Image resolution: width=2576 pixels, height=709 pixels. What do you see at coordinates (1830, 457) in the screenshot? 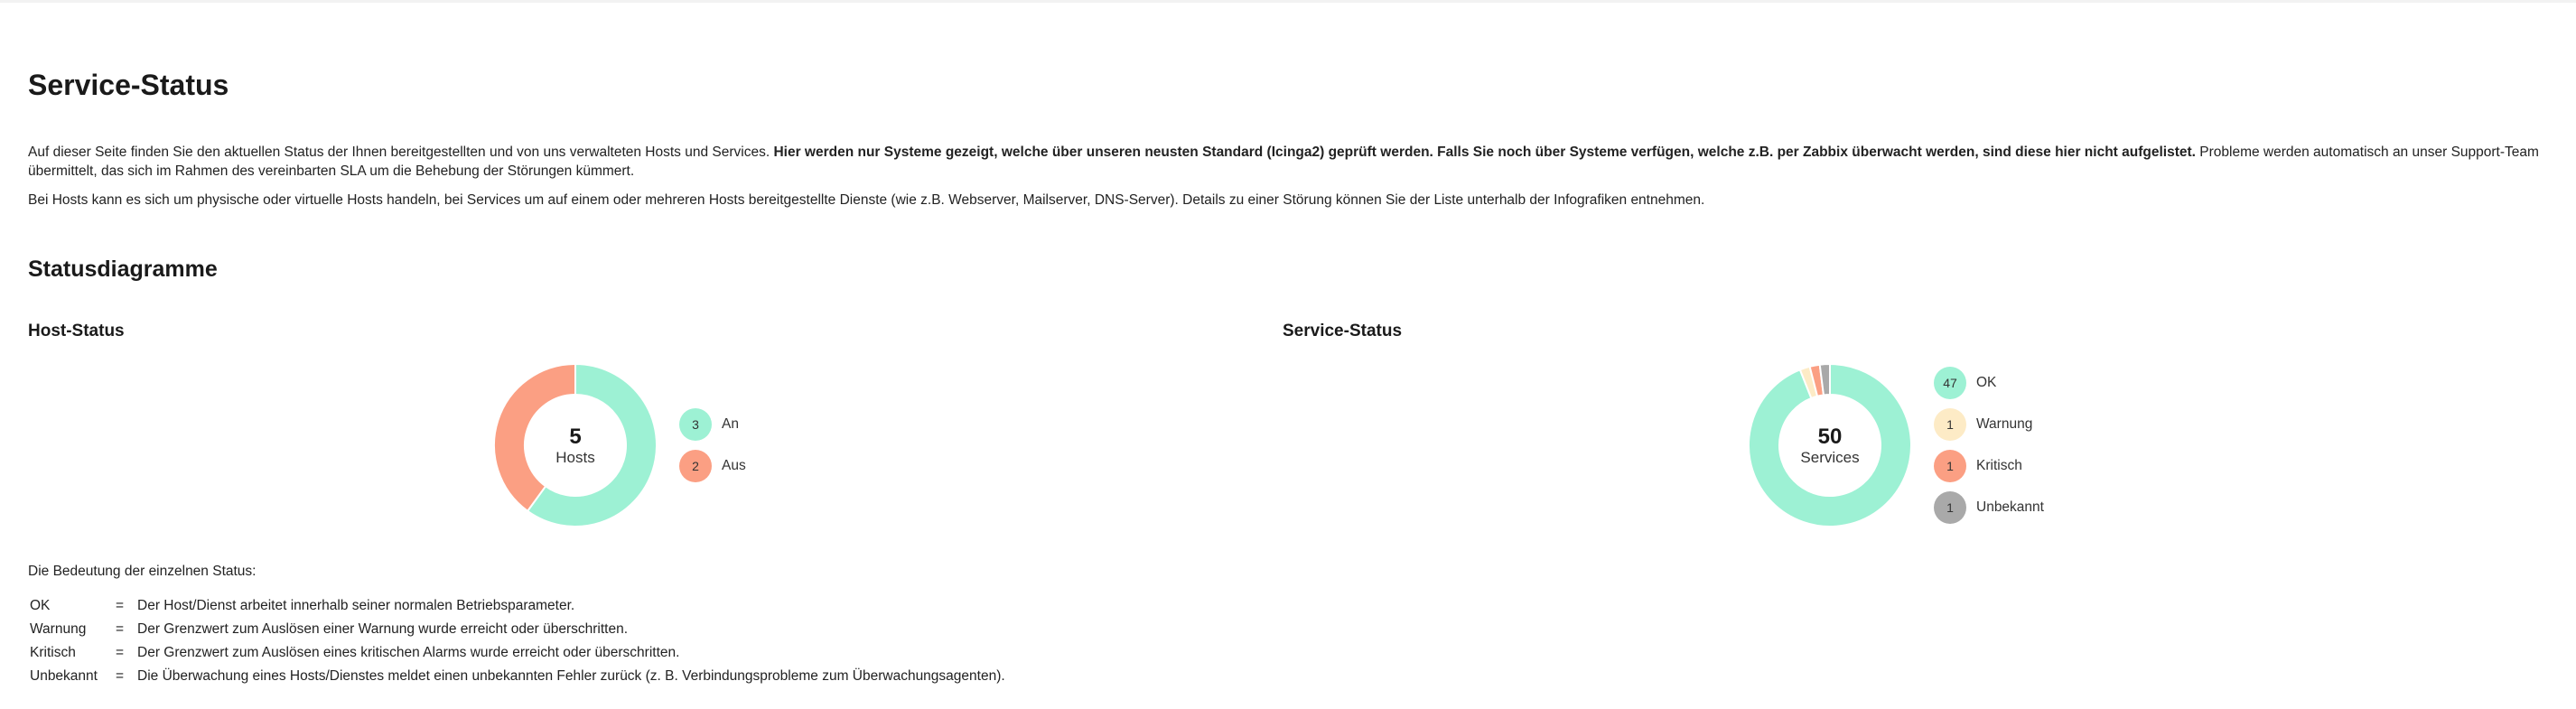
I see `service-total-label: Services` at bounding box center [1830, 457].